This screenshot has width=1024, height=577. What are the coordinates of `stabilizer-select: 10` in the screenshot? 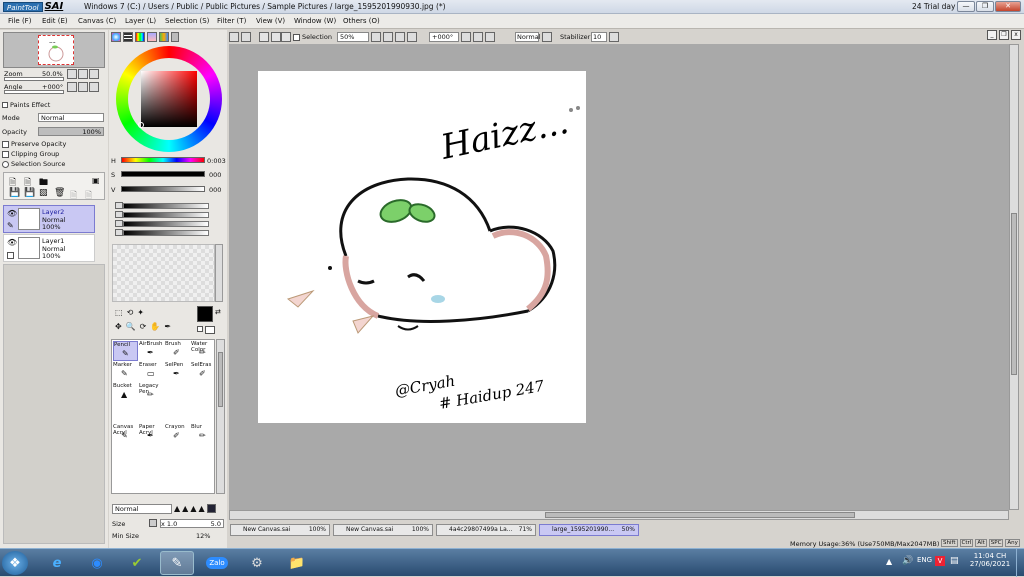 It's located at (599, 37).